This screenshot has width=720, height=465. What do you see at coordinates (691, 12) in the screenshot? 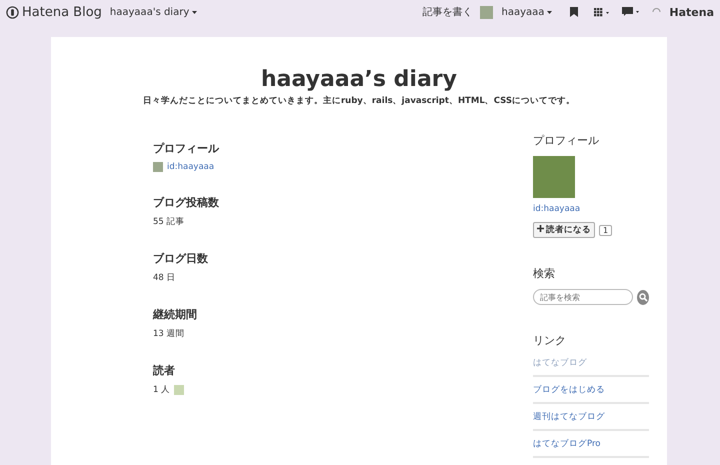
I see `hatena-brand: Hatena` at bounding box center [691, 12].